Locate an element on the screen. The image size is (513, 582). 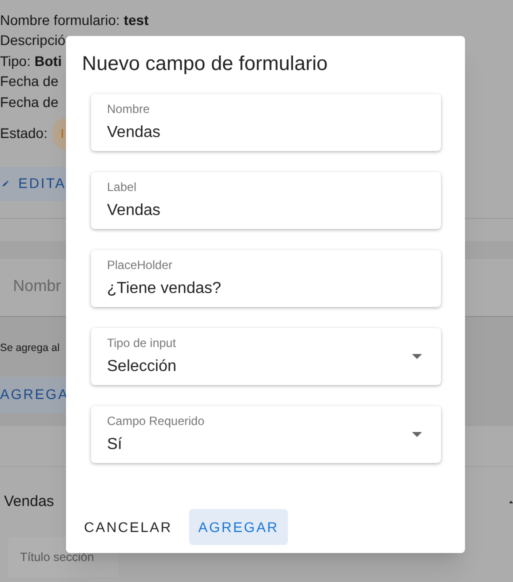
field-value: Selección is located at coordinates (141, 367).